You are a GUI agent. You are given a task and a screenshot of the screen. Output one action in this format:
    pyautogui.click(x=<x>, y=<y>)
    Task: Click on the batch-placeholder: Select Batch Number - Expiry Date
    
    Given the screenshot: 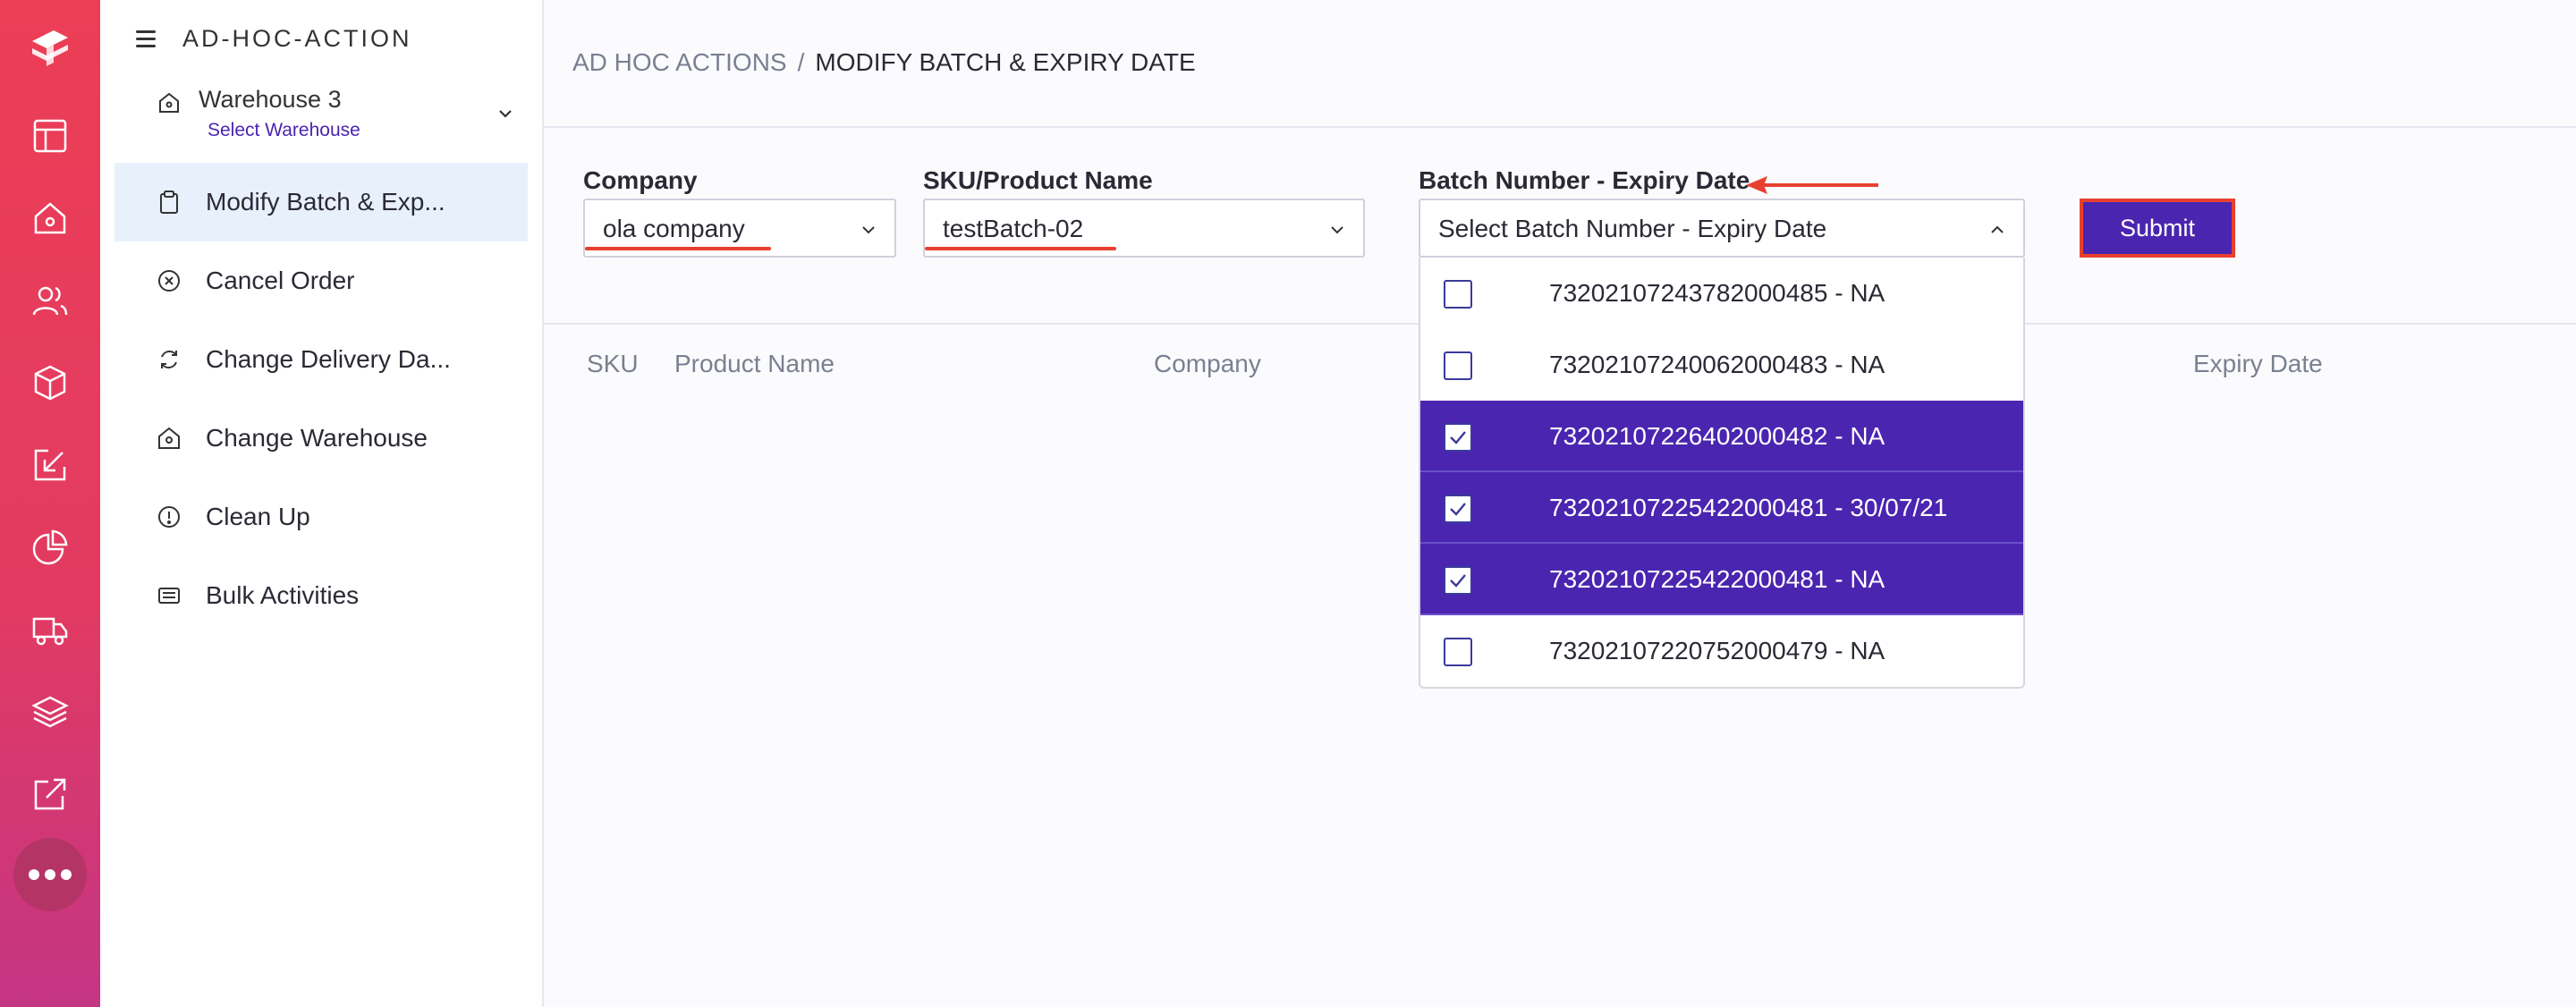 What is the action you would take?
    pyautogui.click(x=1632, y=228)
    